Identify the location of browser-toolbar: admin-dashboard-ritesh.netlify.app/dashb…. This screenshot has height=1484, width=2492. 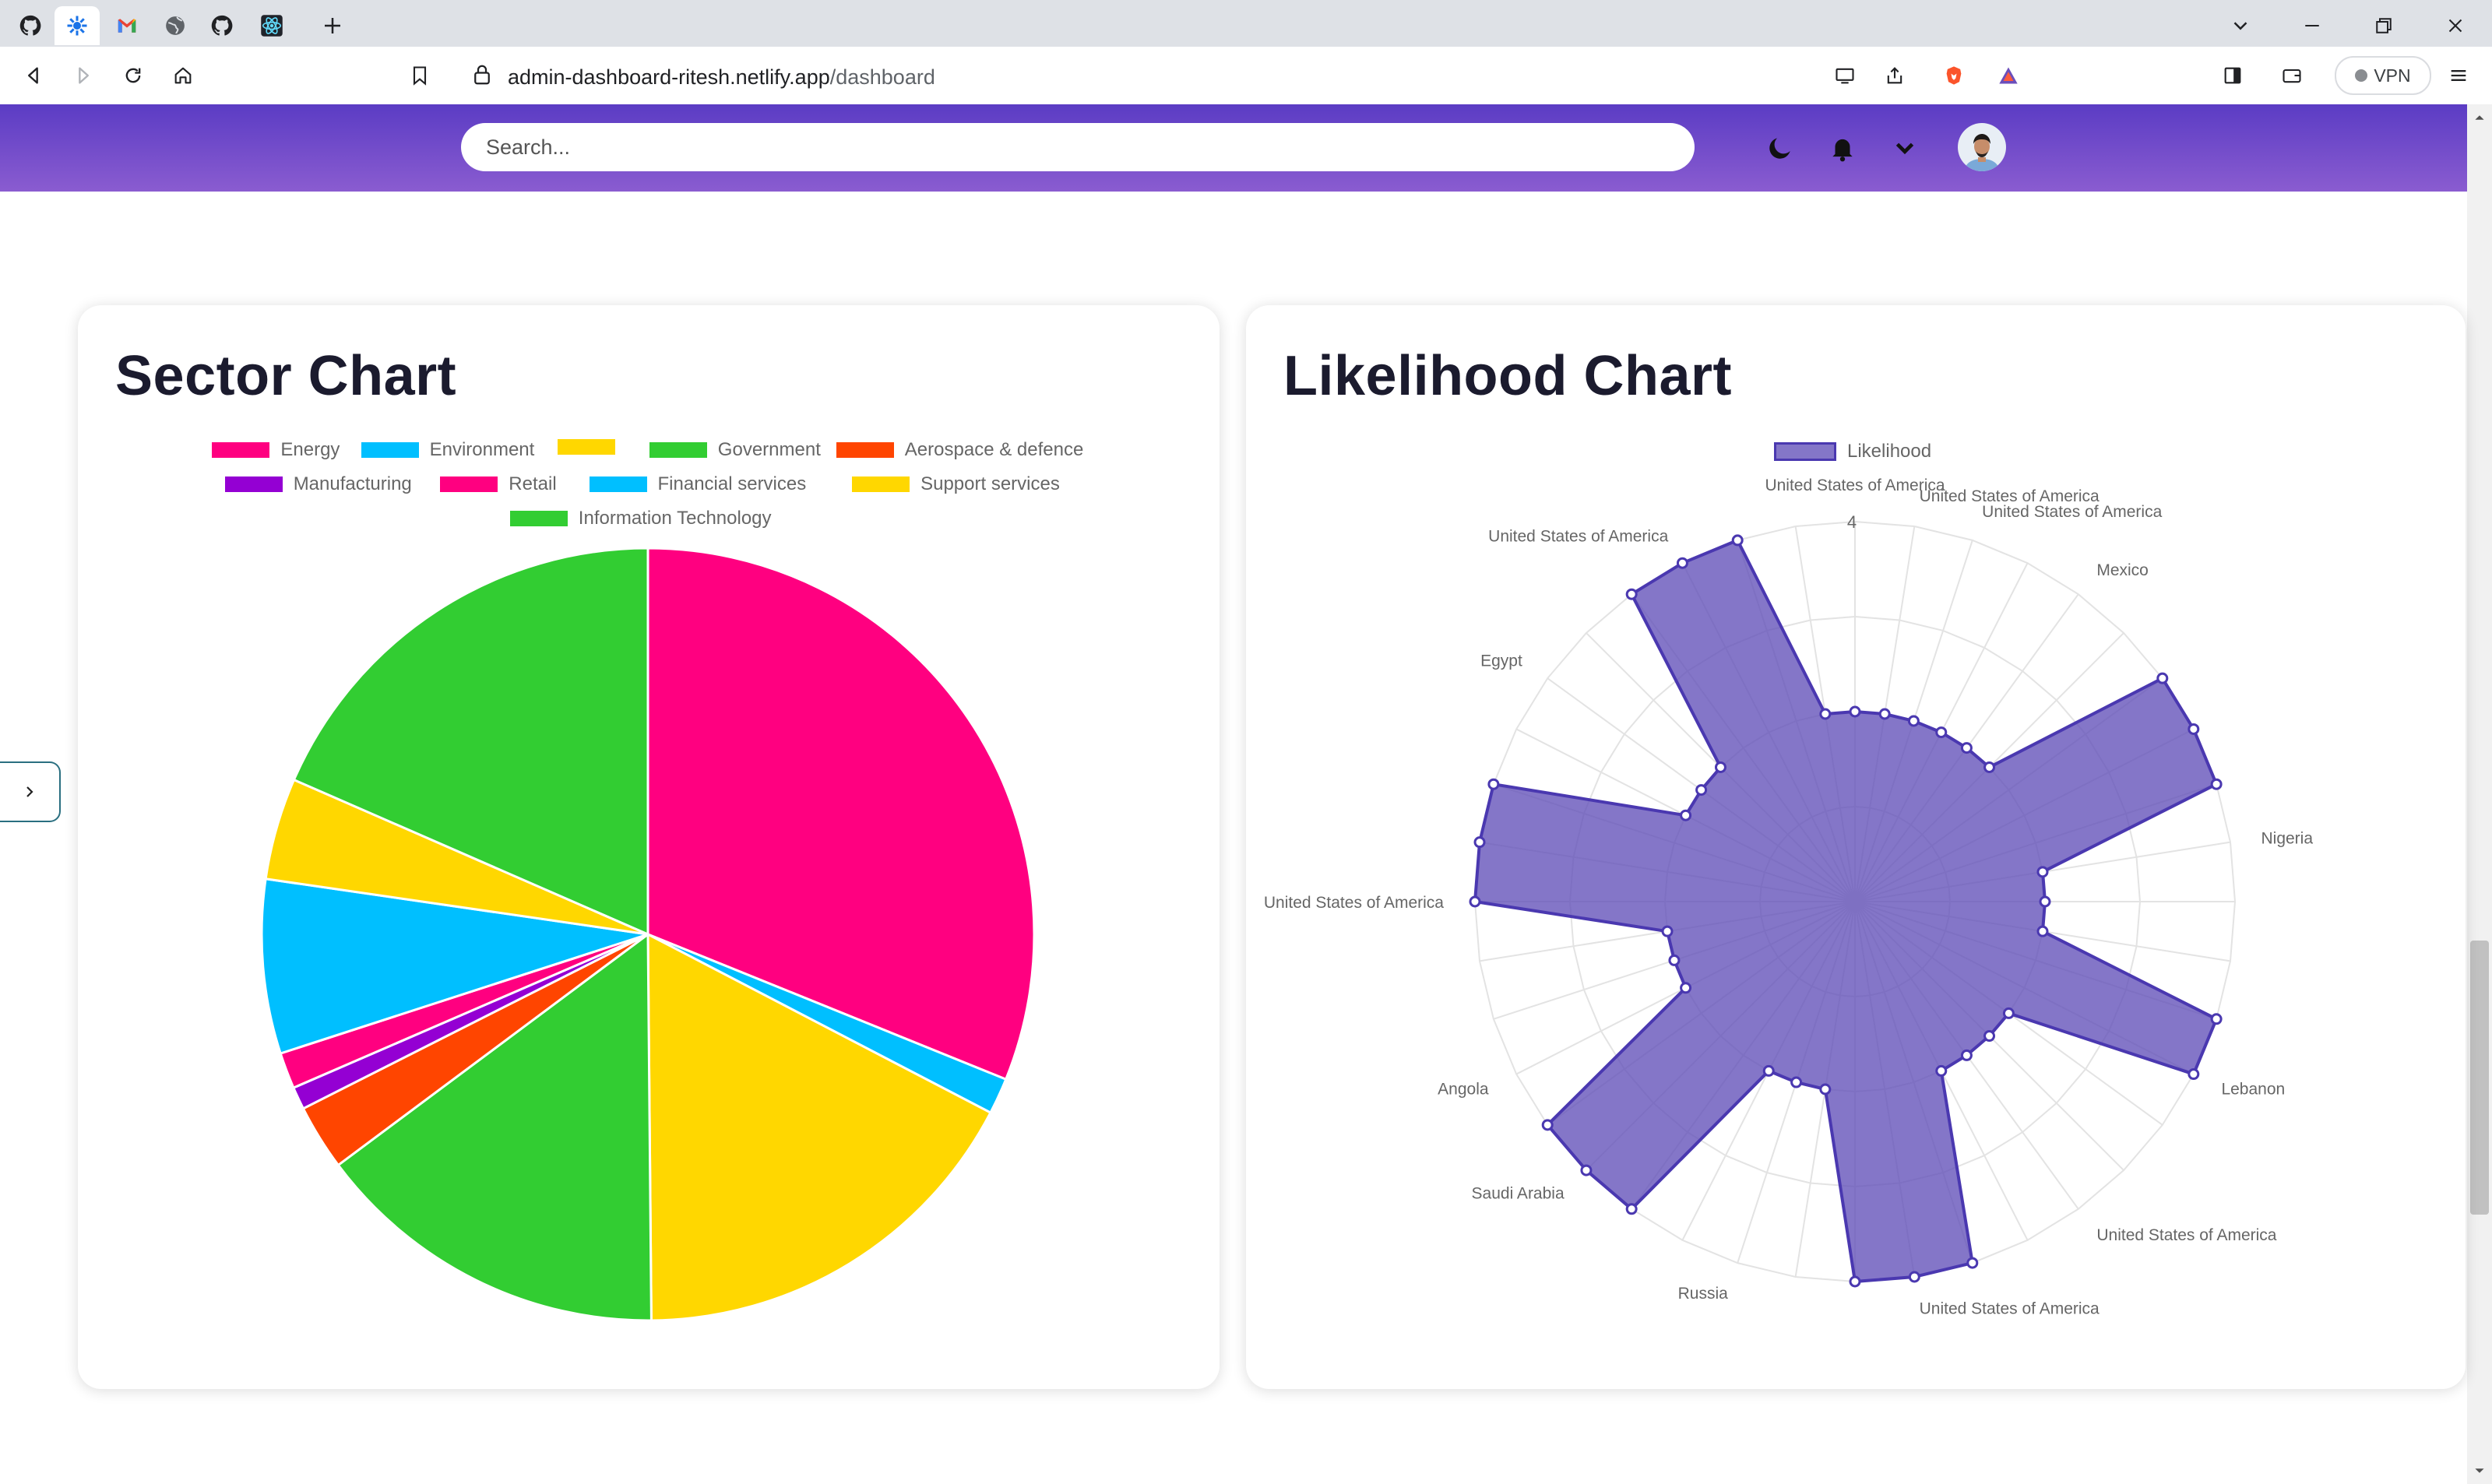
(1246, 76).